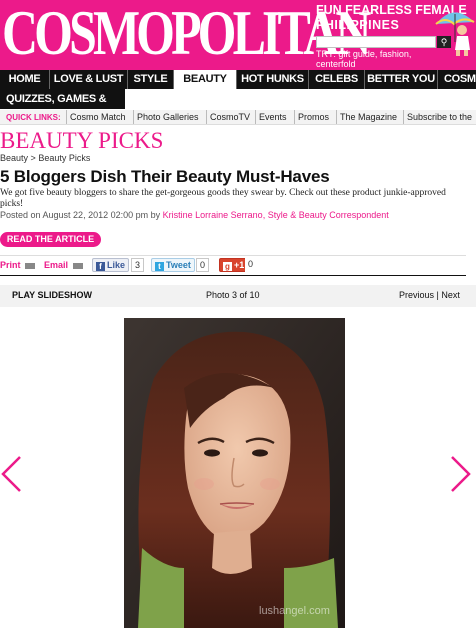  I want to click on quick-link-promos: Promos, so click(311, 117).